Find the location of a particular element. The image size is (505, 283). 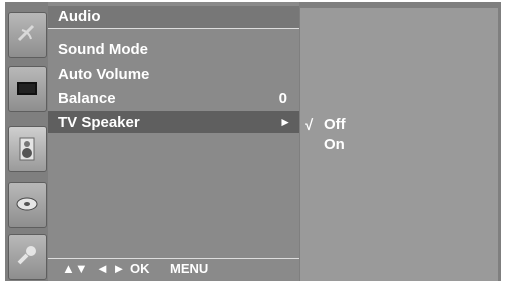

menu-icon-column is located at coordinates (26, 141).